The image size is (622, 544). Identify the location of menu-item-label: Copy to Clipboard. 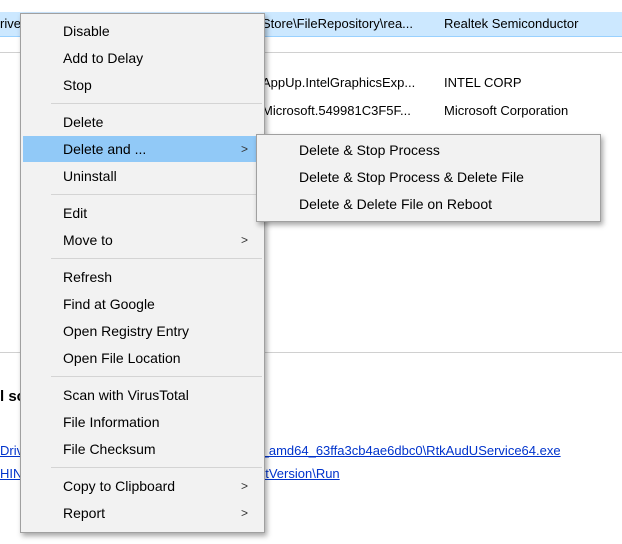
(119, 486).